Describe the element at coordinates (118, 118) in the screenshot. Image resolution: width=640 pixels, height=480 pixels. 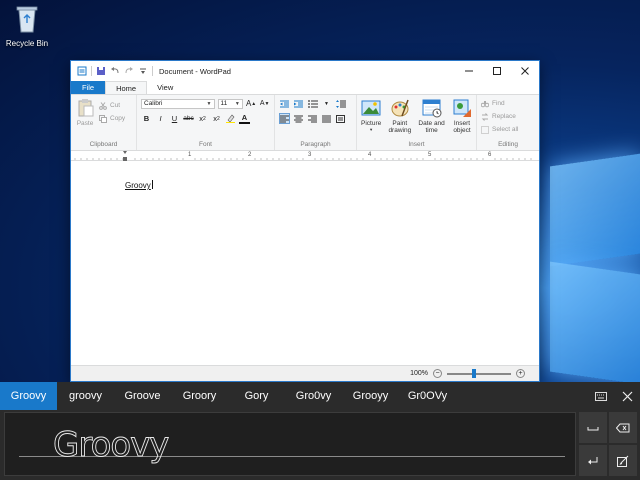
I see `copy-label: Copy` at that location.